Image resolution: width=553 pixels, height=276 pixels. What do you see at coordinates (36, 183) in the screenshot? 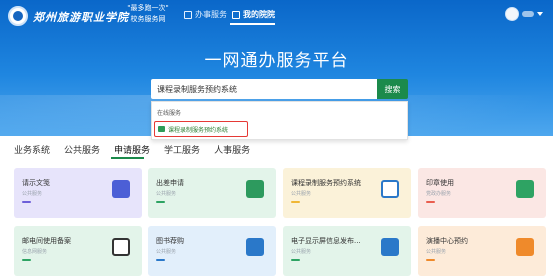
I see `card-title: 请示文笺` at bounding box center [36, 183].